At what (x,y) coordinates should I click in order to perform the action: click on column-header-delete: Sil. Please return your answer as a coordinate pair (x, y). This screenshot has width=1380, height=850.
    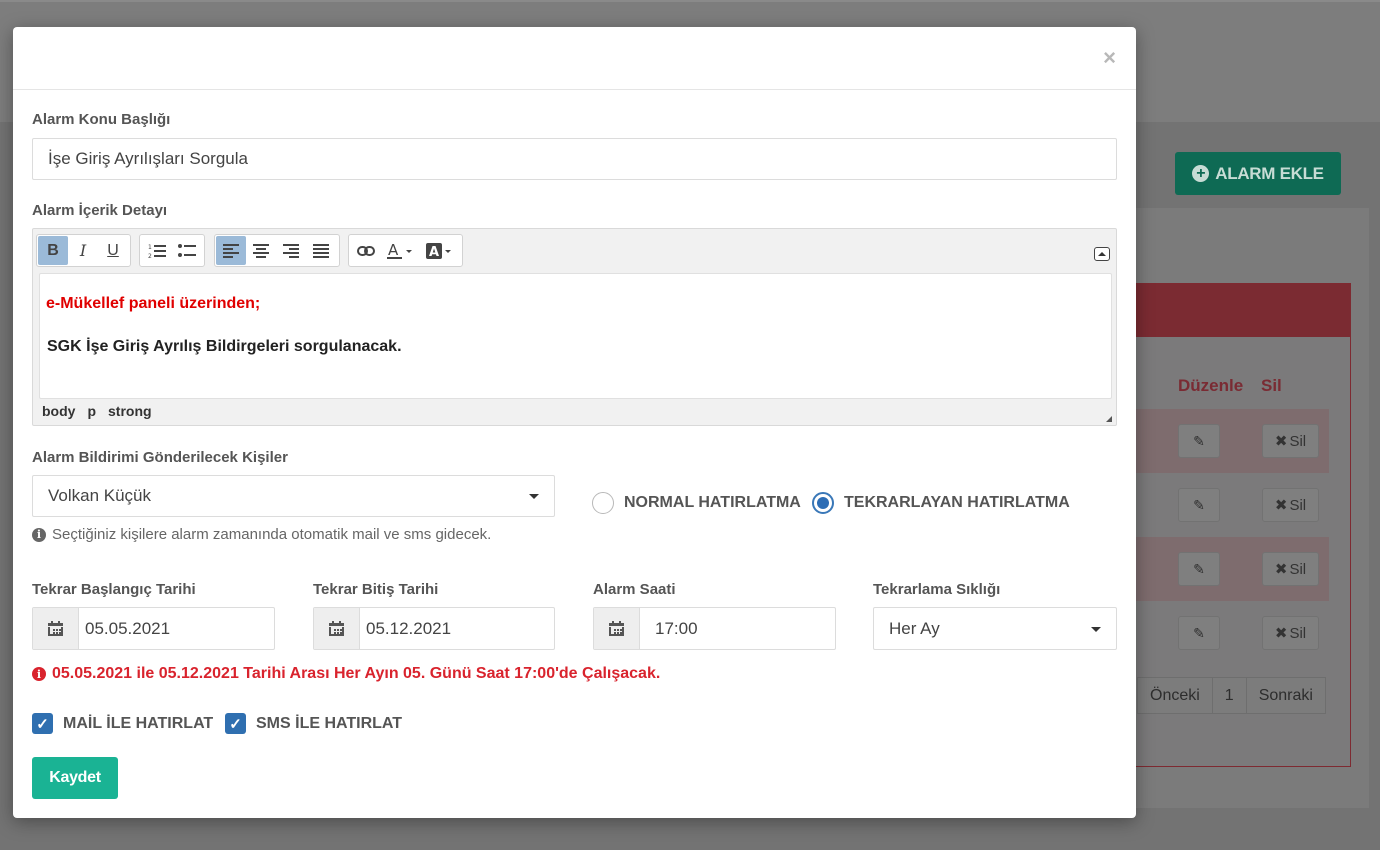
    Looking at the image, I should click on (1271, 385).